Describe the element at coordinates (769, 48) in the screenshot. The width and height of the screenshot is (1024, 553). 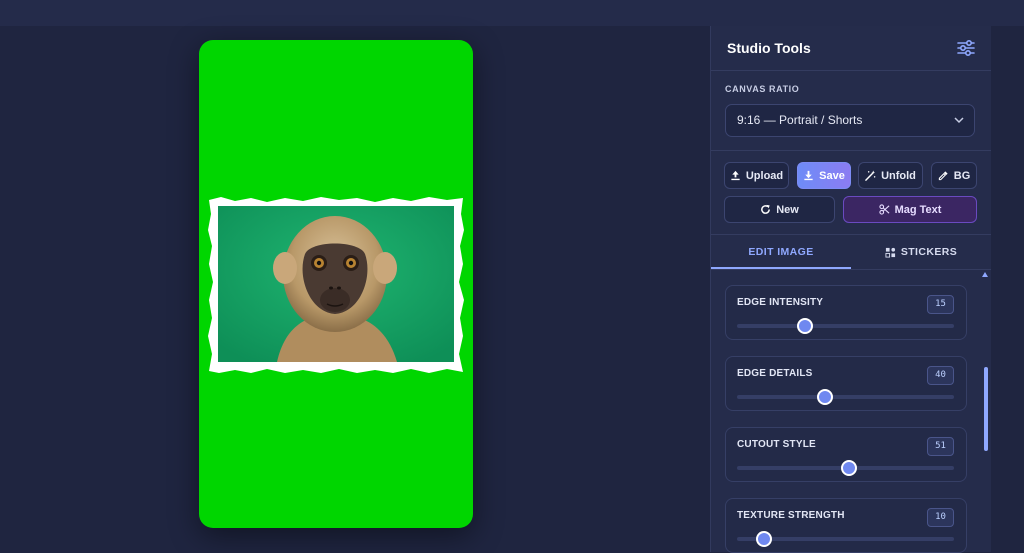
I see `panel-title: Studio Tools` at that location.